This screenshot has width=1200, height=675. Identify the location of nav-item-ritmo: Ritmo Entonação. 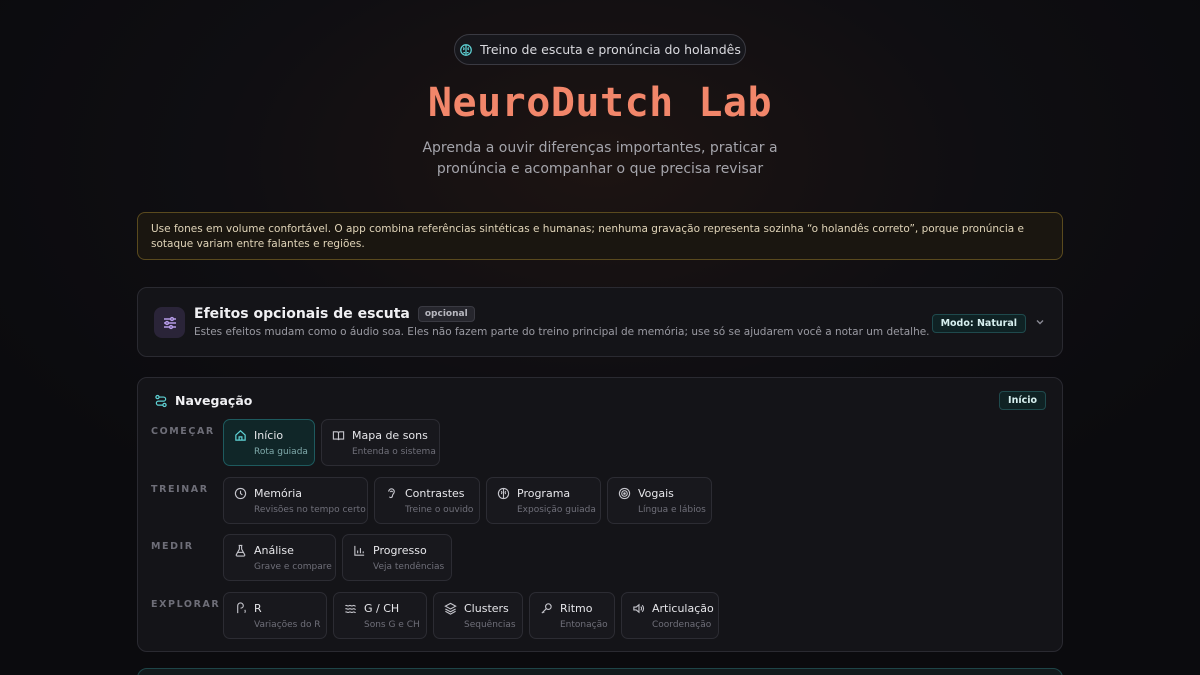
(572, 615).